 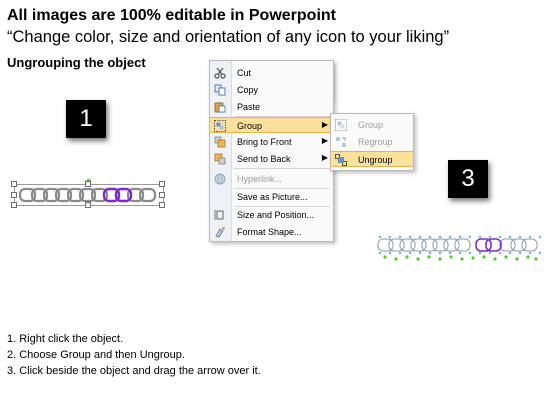 What do you see at coordinates (220, 232) in the screenshot?
I see `paint-icon` at bounding box center [220, 232].